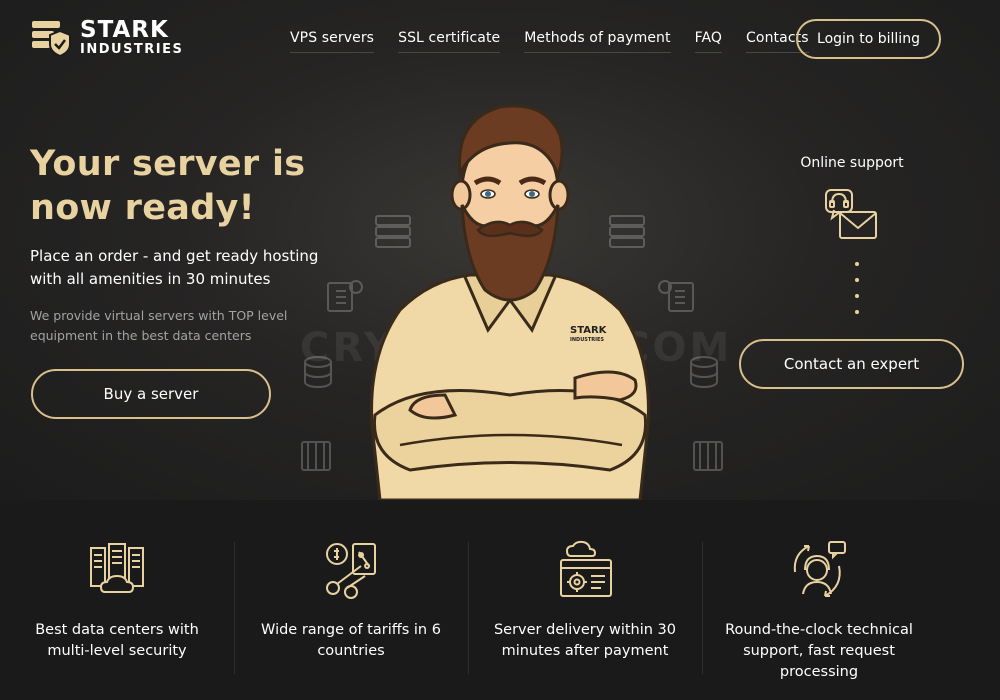 The height and width of the screenshot is (700, 1000). Describe the element at coordinates (151, 394) in the screenshot. I see `buy-server-button: Buy a server` at that location.